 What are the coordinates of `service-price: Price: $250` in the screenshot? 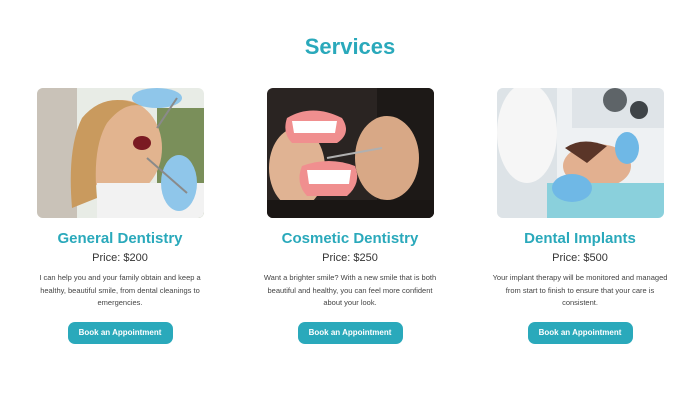 It's located at (350, 258).